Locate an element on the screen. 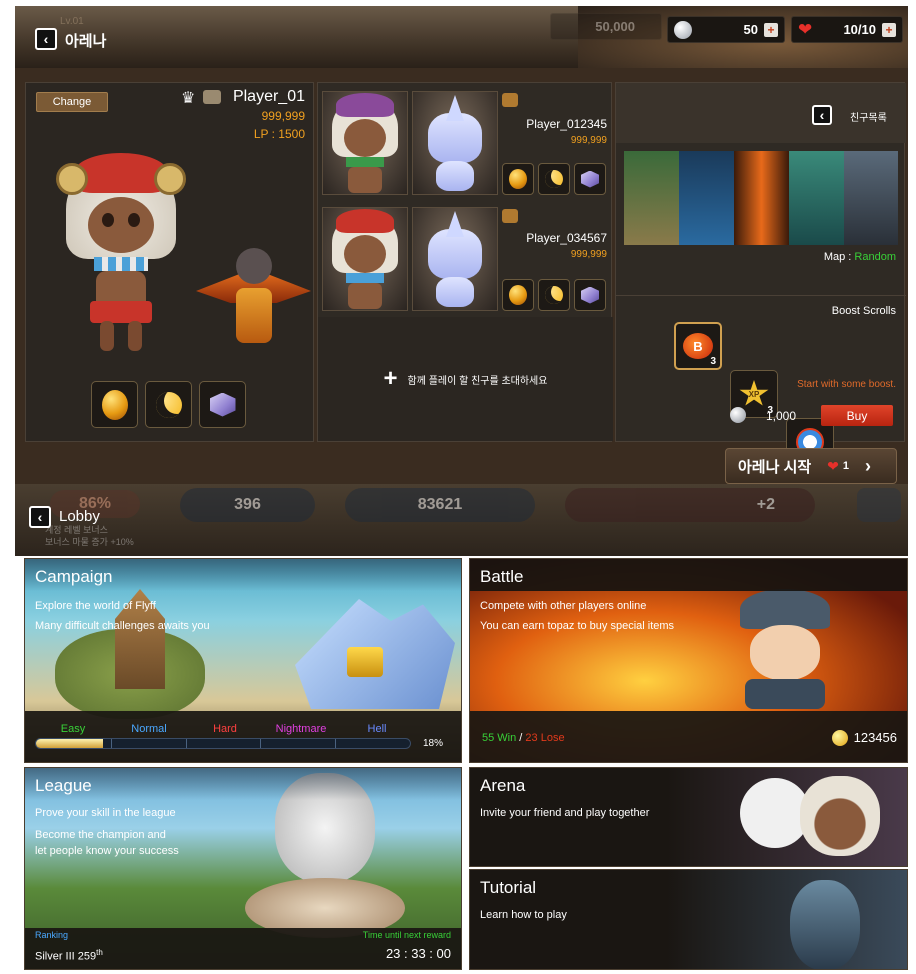  start-arena-label: 아레나 시작 is located at coordinates (775, 467).